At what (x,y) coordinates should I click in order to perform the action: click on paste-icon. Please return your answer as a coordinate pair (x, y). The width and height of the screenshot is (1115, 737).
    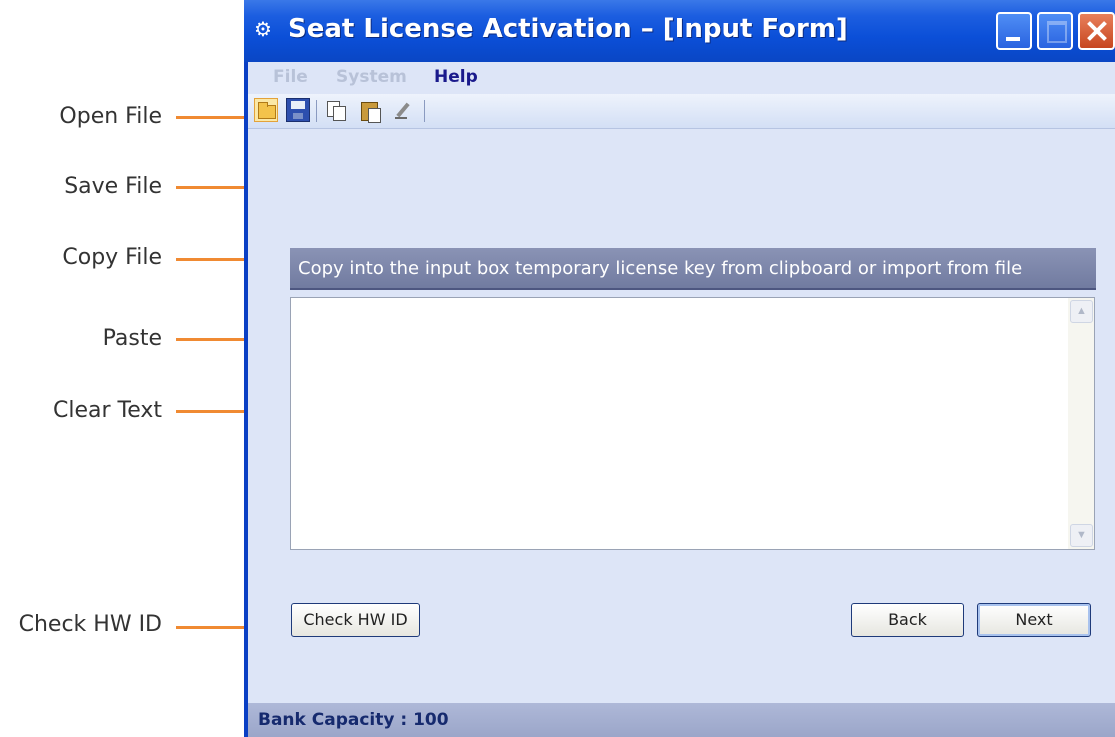
    Looking at the image, I should click on (370, 110).